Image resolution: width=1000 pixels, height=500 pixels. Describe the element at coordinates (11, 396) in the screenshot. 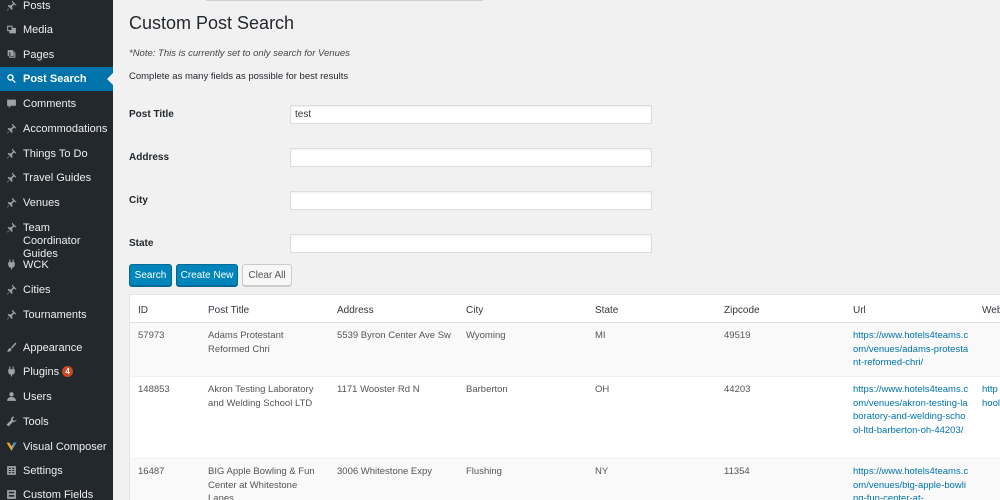

I see `user-icon` at that location.